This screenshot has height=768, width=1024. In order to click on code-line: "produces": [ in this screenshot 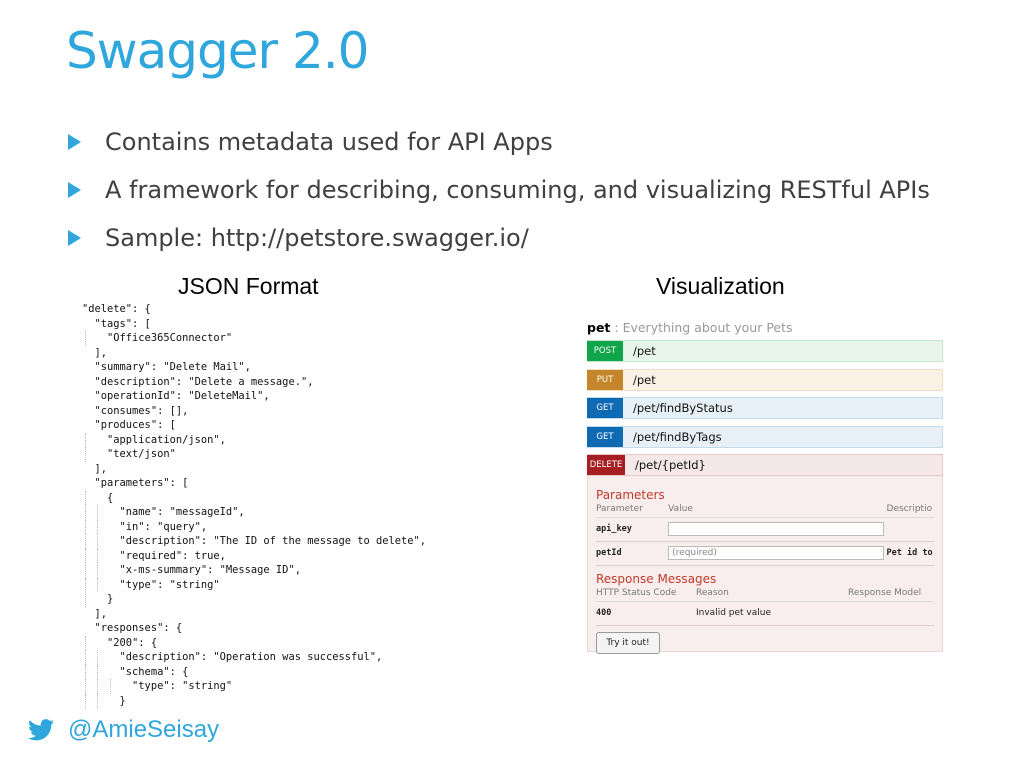, I will do `click(129, 425)`.